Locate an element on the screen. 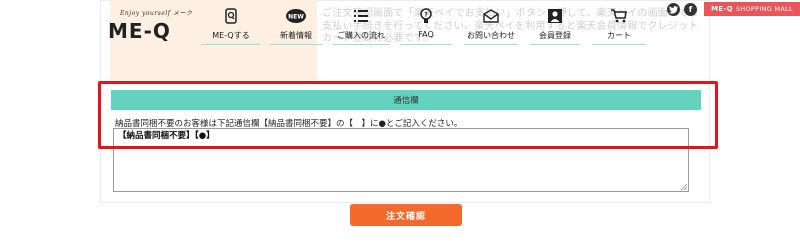 The image size is (800, 245). cart-icon is located at coordinates (619, 16).